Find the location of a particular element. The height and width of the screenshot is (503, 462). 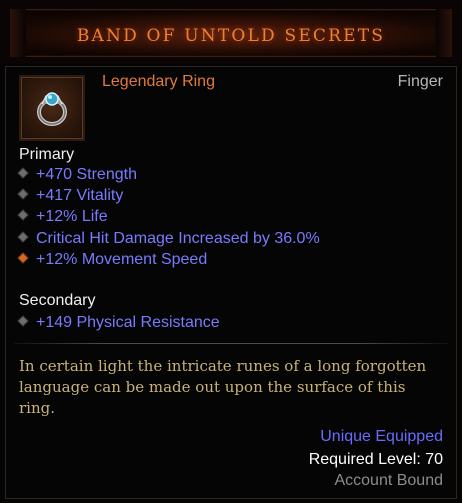

stat-text: +12% Movement Speed is located at coordinates (122, 259).